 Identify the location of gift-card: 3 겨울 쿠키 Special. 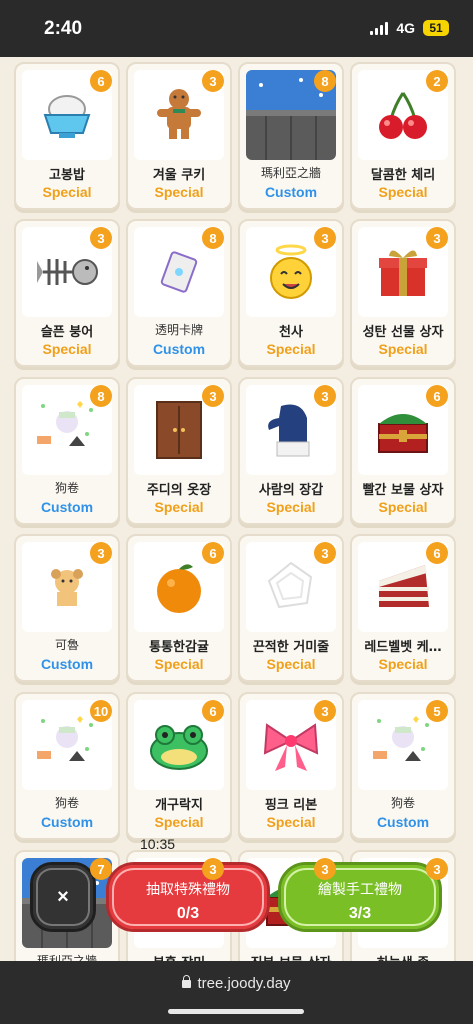
(179, 136).